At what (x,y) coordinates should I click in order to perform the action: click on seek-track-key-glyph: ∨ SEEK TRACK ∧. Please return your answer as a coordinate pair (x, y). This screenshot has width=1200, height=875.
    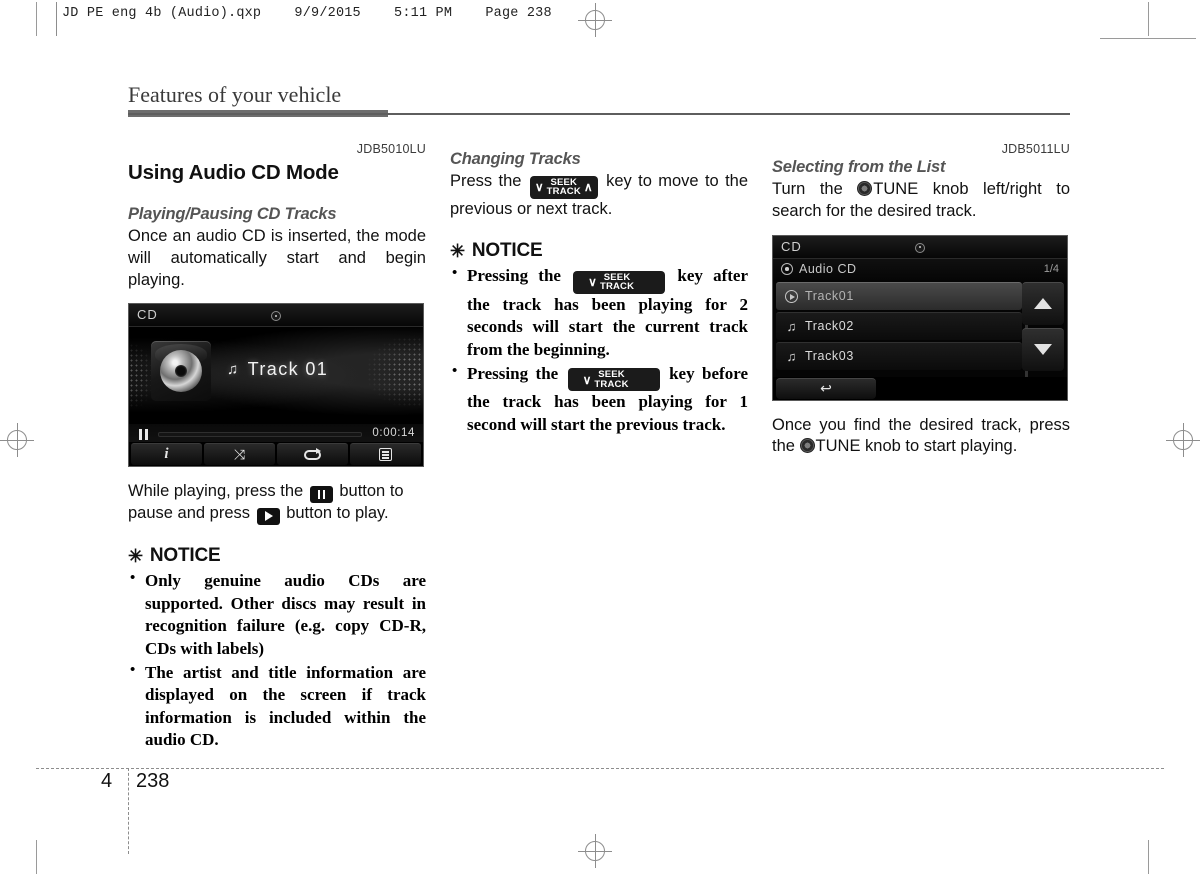
    Looking at the image, I should click on (563, 187).